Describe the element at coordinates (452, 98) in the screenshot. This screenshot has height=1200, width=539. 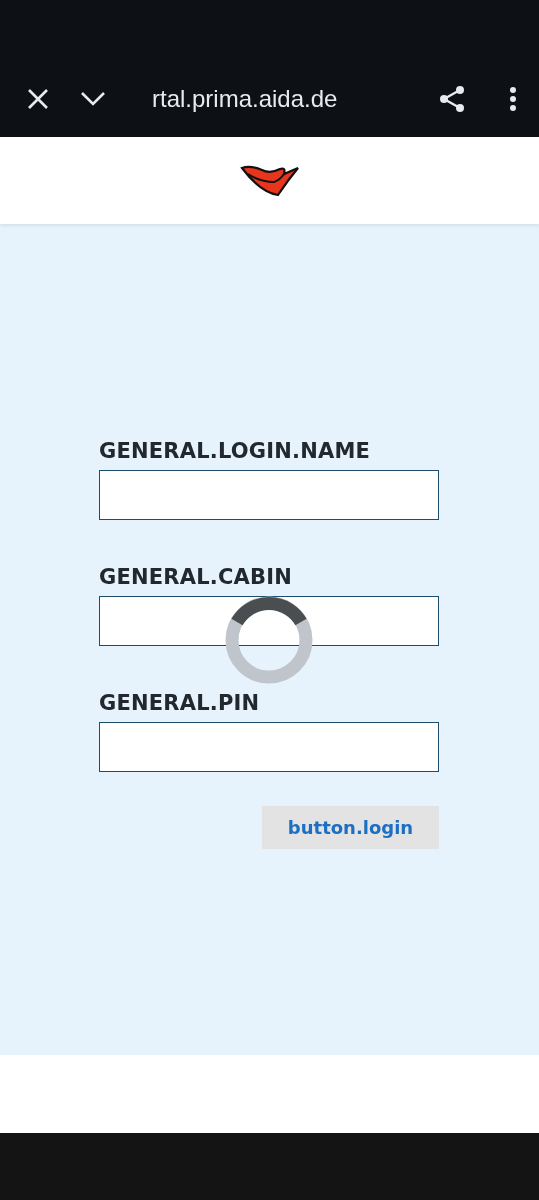
I see `share-icon` at that location.